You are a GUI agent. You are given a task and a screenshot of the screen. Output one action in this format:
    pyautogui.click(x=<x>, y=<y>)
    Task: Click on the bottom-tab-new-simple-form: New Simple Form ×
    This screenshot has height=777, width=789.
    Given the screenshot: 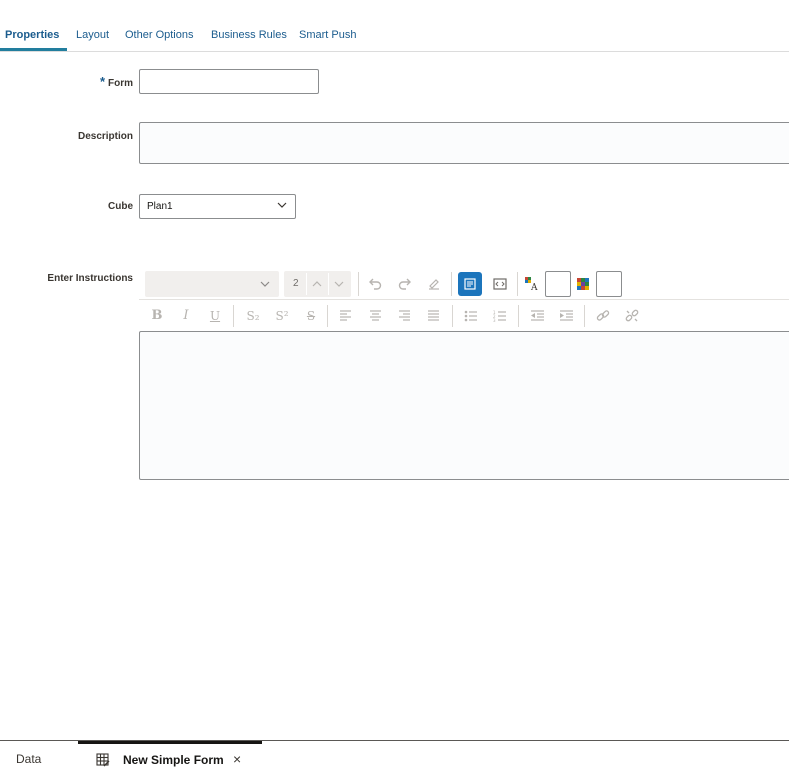 What is the action you would take?
    pyautogui.click(x=170, y=759)
    